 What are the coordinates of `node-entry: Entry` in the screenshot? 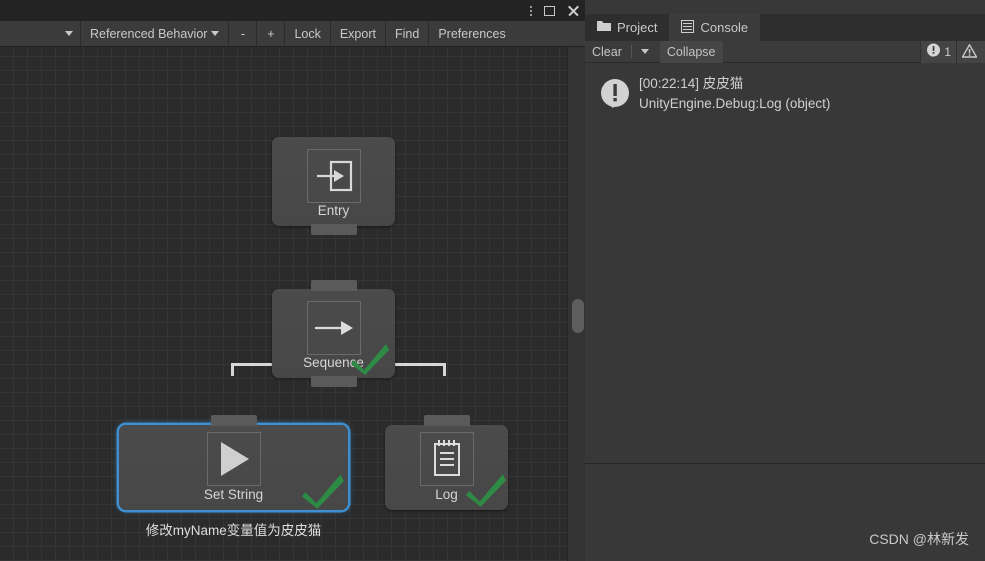 It's located at (333, 186).